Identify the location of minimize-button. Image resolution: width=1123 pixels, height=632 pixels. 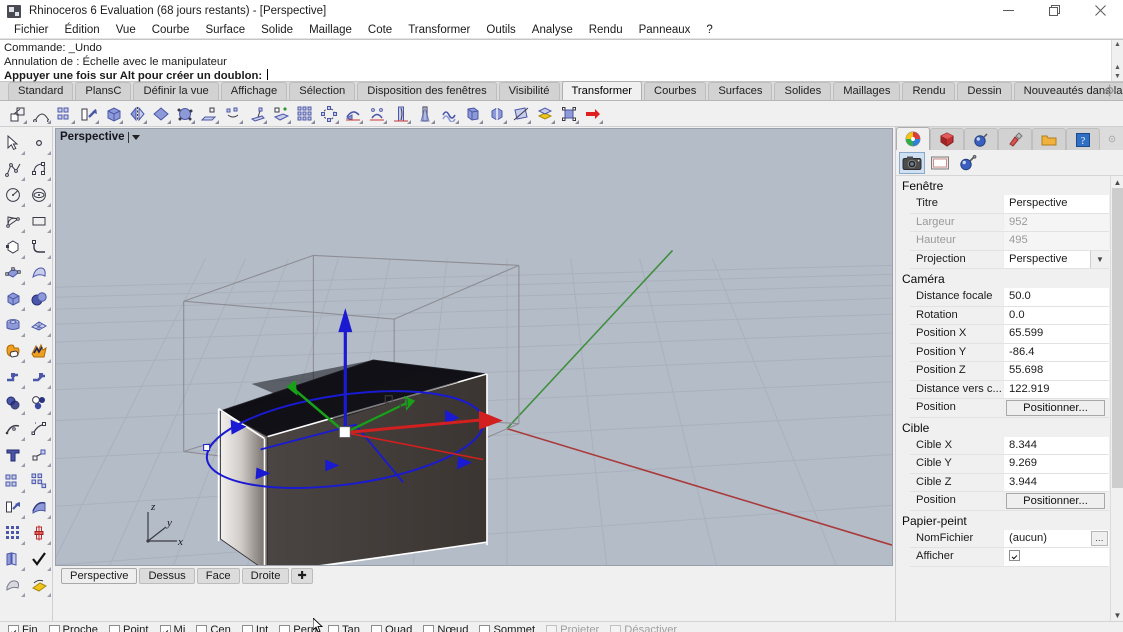
(1008, 11).